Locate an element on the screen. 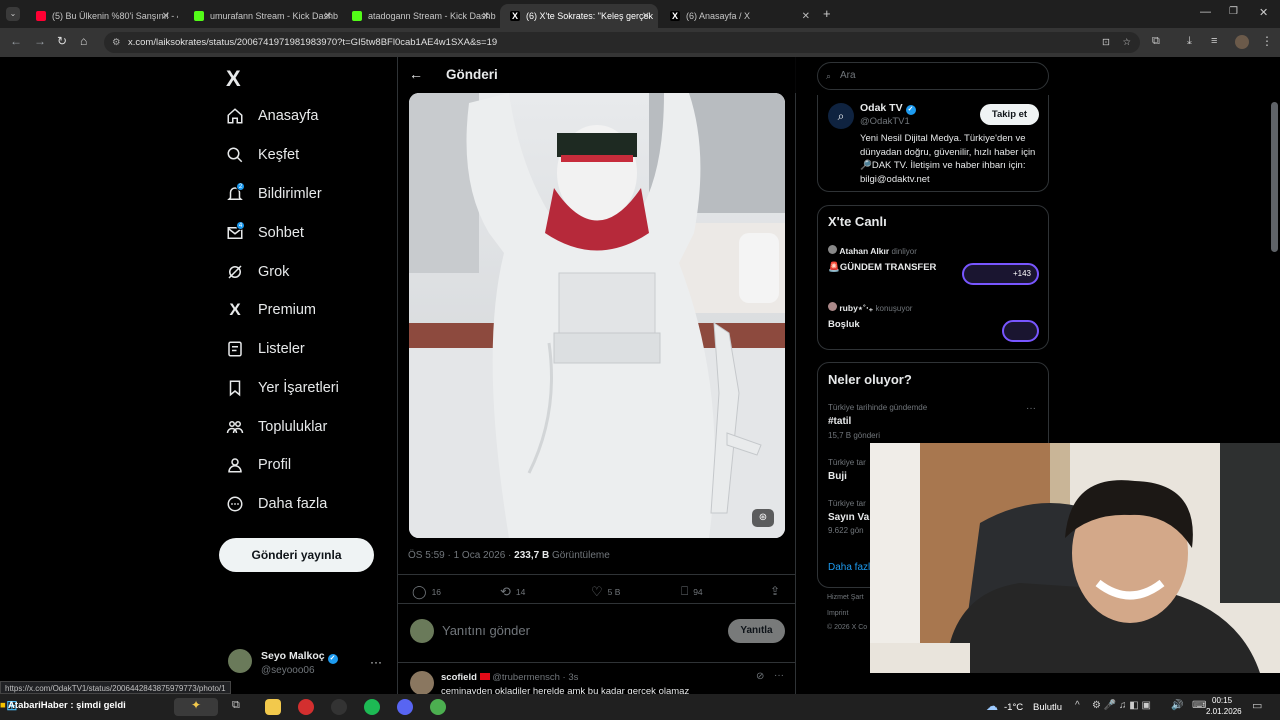  spotify-icon is located at coordinates (372, 707).